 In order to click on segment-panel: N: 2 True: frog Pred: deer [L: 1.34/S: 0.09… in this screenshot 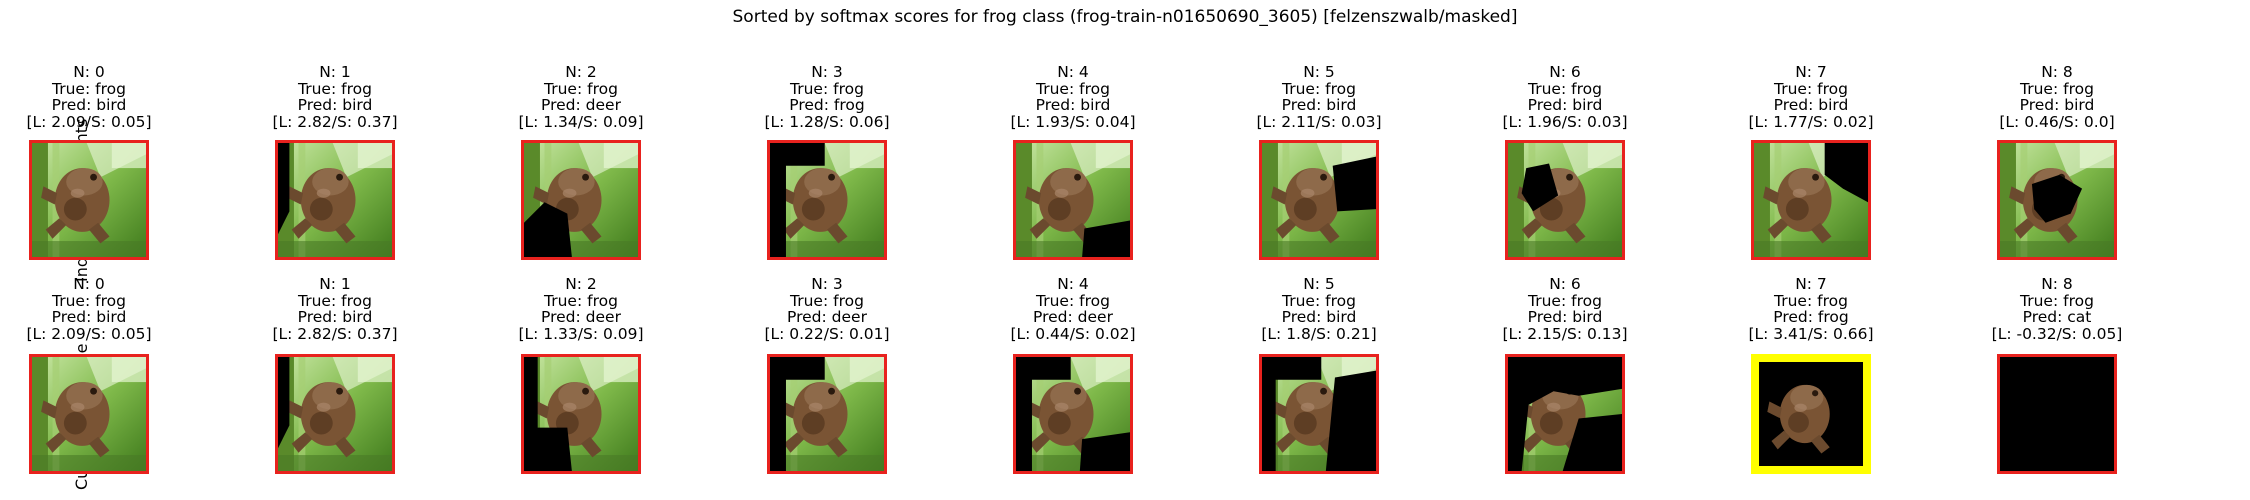, I will do `click(581, 97)`.